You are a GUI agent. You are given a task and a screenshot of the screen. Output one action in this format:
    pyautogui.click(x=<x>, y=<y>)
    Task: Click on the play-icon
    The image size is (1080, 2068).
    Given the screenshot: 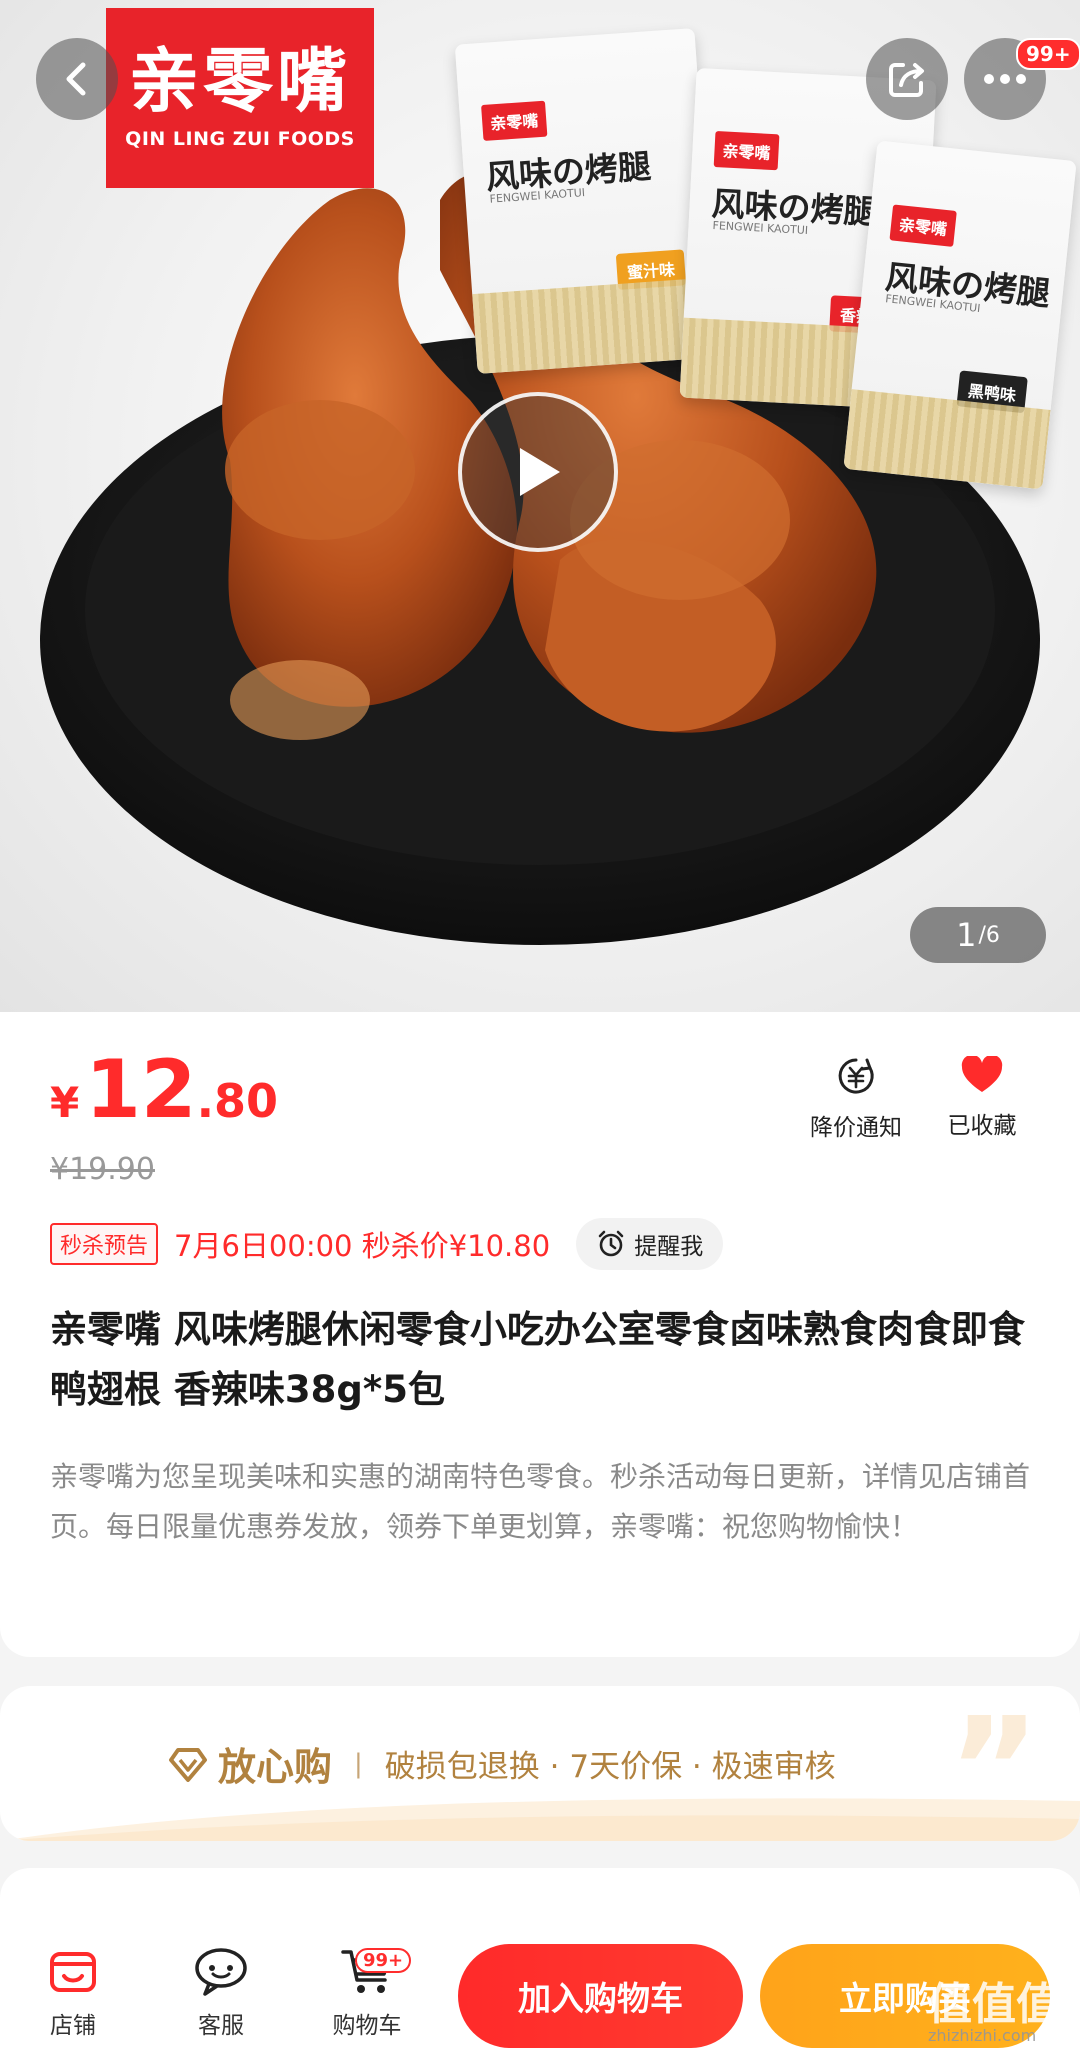 What is the action you would take?
    pyautogui.click(x=540, y=472)
    